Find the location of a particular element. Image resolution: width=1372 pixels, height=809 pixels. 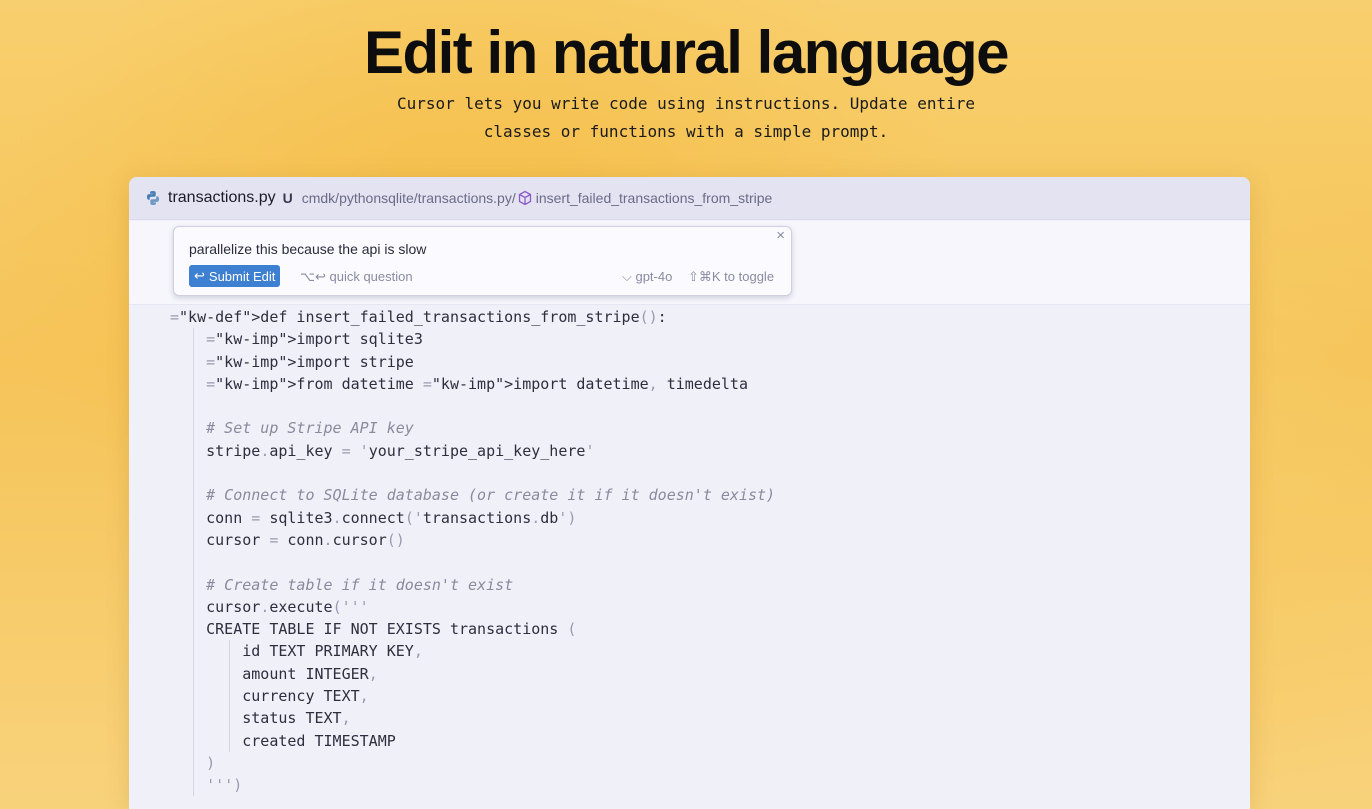

code-line: ="kw-imp">import sqlite3 is located at coordinates (314, 339).